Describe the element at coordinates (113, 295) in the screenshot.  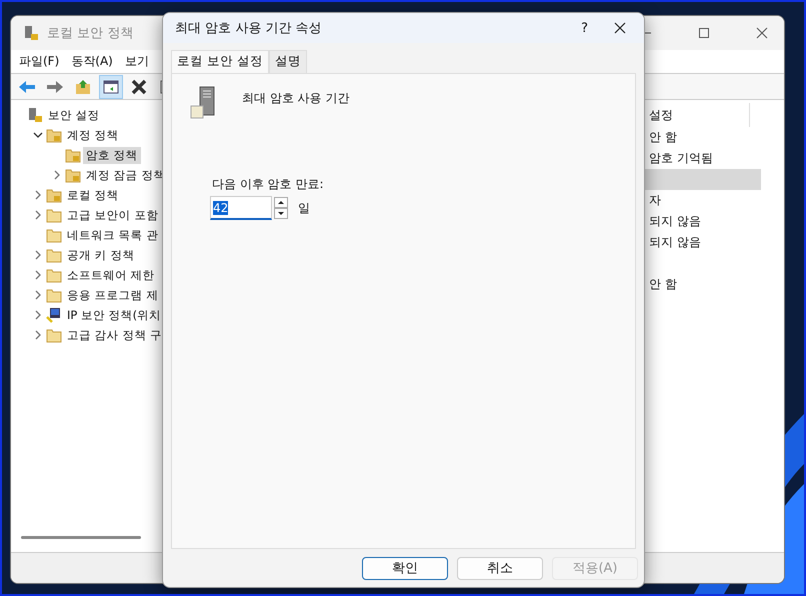
I see `tree-item: 응용 프로그램 제` at that location.